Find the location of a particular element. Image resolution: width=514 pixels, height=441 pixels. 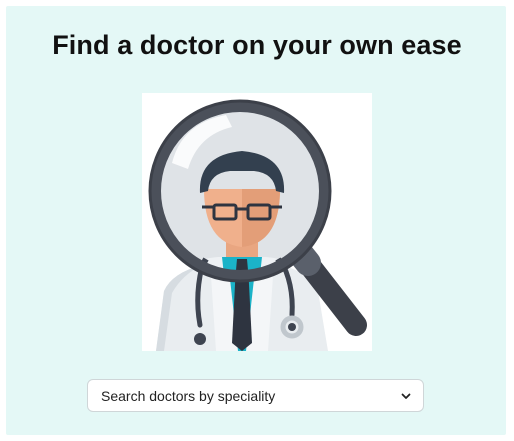

speciality-select-label: Search doctors by speciality is located at coordinates (188, 396).